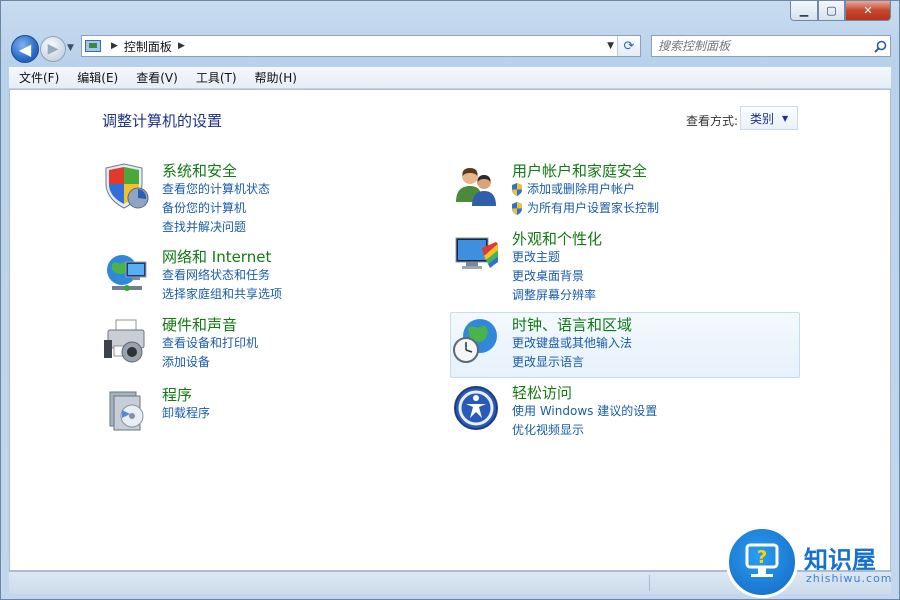 The image size is (900, 600). I want to click on view-by-label: 查看方式:, so click(712, 121).